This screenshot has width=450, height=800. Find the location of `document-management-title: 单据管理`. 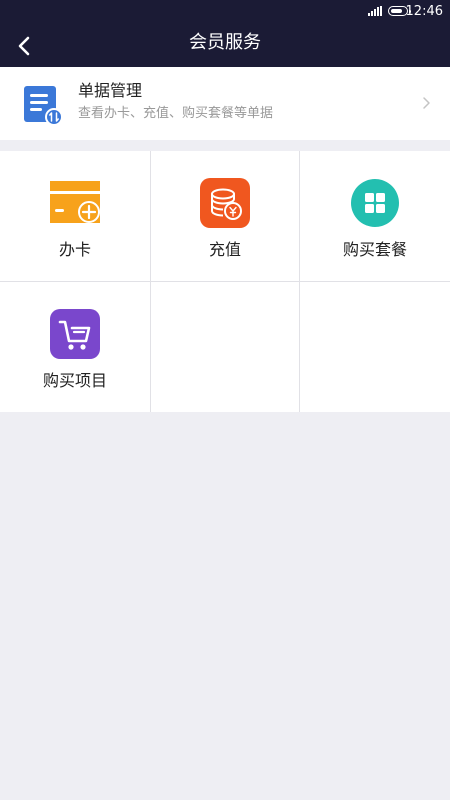

document-management-title: 单据管理 is located at coordinates (110, 90).